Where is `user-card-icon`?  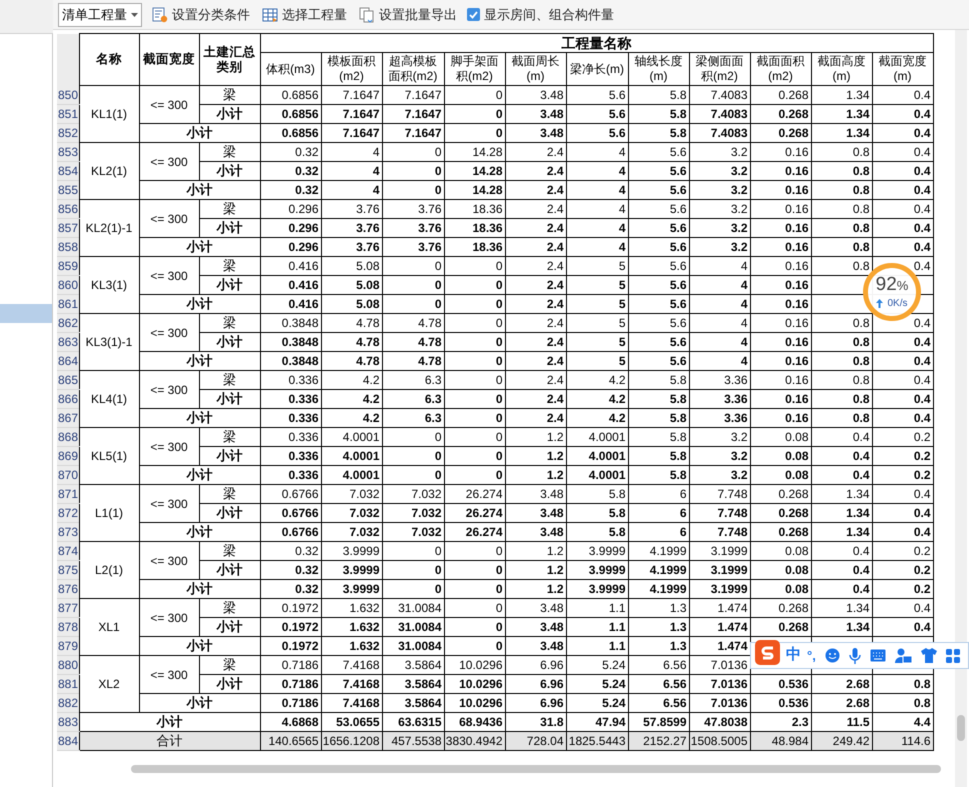 user-card-icon is located at coordinates (903, 656).